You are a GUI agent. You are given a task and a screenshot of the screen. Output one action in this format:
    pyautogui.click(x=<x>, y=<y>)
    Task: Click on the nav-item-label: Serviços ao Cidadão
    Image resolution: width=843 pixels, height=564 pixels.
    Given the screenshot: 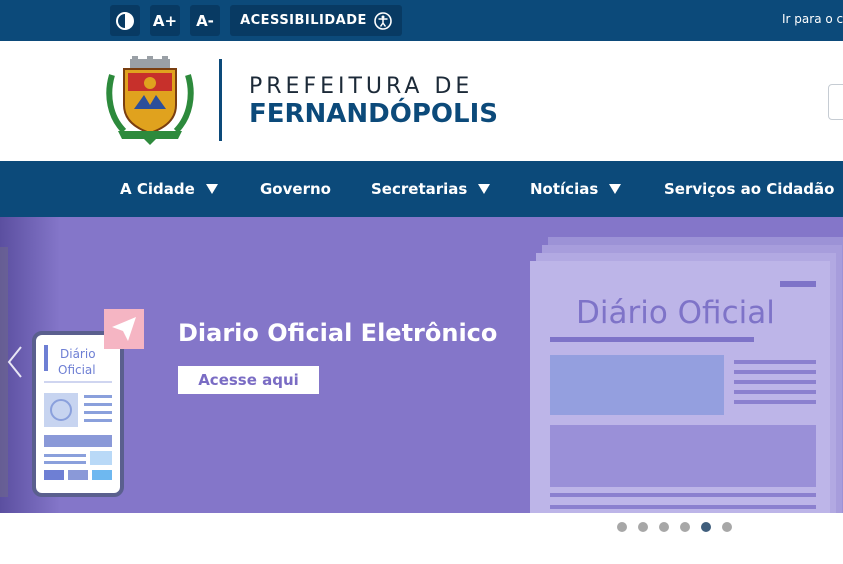 What is the action you would take?
    pyautogui.click(x=749, y=189)
    